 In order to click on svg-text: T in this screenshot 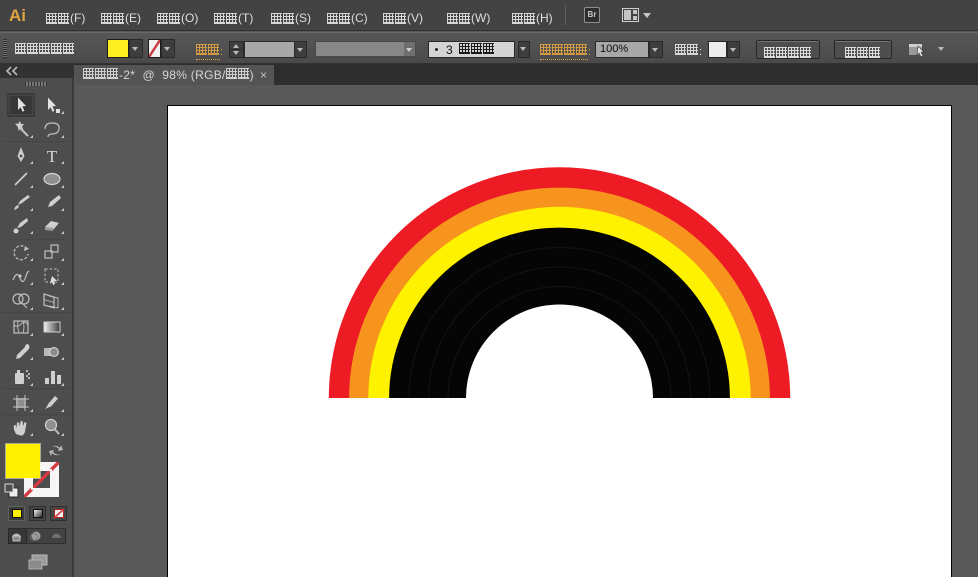, I will do `click(52, 156)`.